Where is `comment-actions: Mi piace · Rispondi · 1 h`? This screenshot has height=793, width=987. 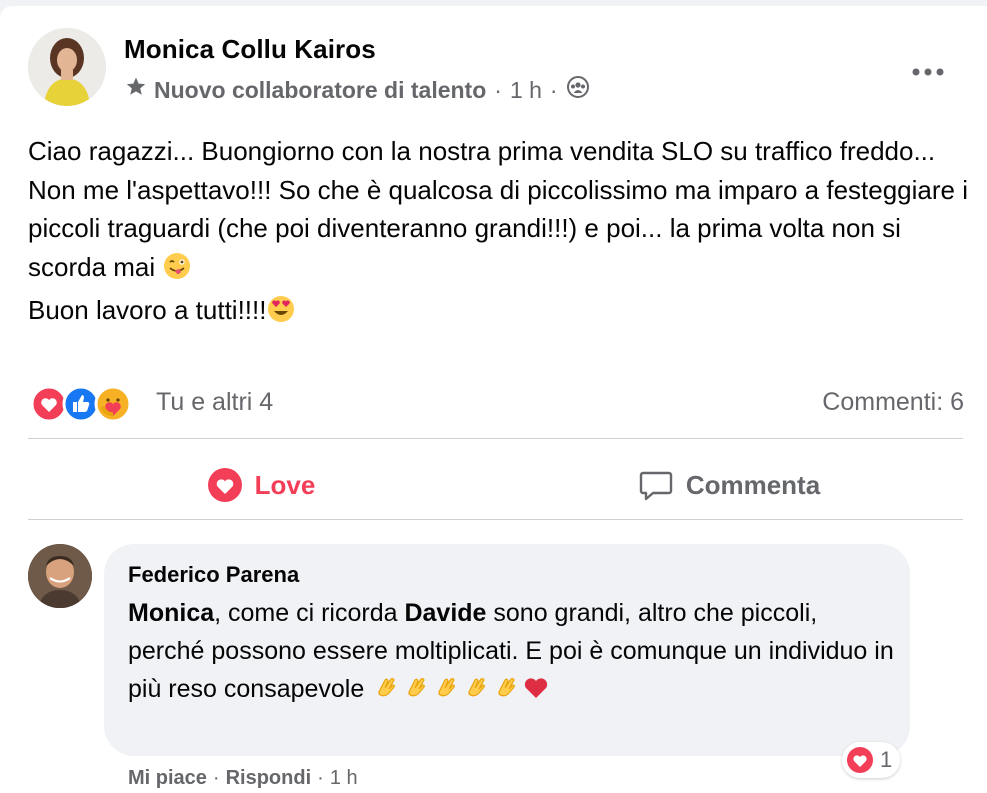 comment-actions: Mi piace · Rispondi · 1 h is located at coordinates (243, 778).